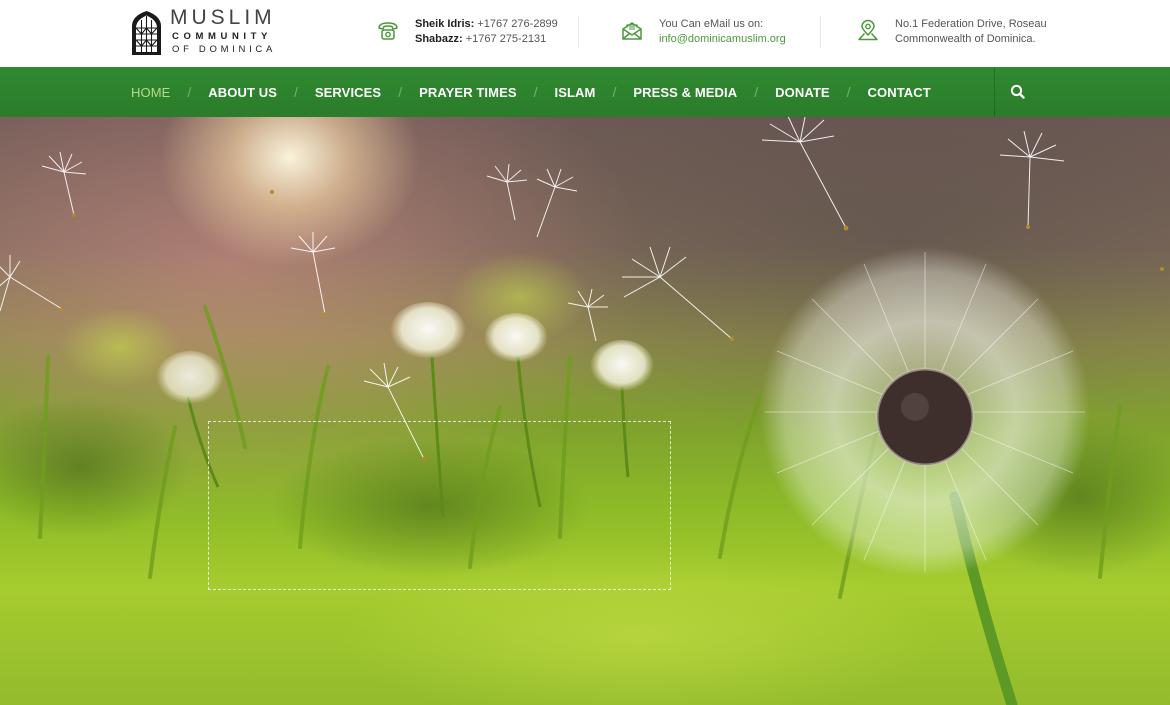 Image resolution: width=1170 pixels, height=705 pixels. I want to click on logo-community: COMMUNITY, so click(222, 36).